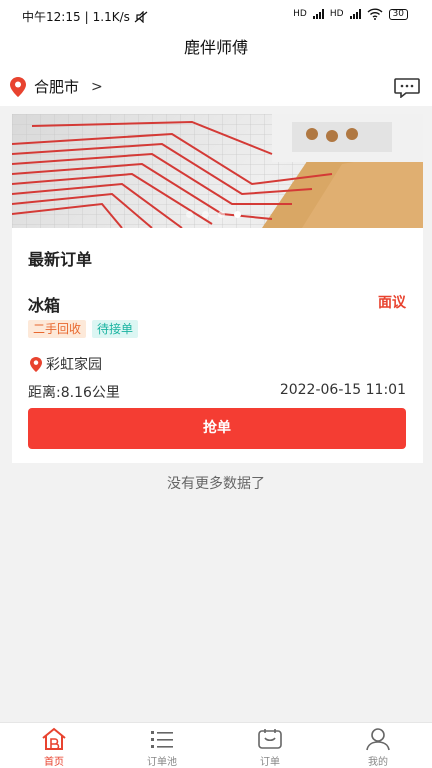  What do you see at coordinates (216, 48) in the screenshot?
I see `page-title: 鹿伴师傅` at bounding box center [216, 48].